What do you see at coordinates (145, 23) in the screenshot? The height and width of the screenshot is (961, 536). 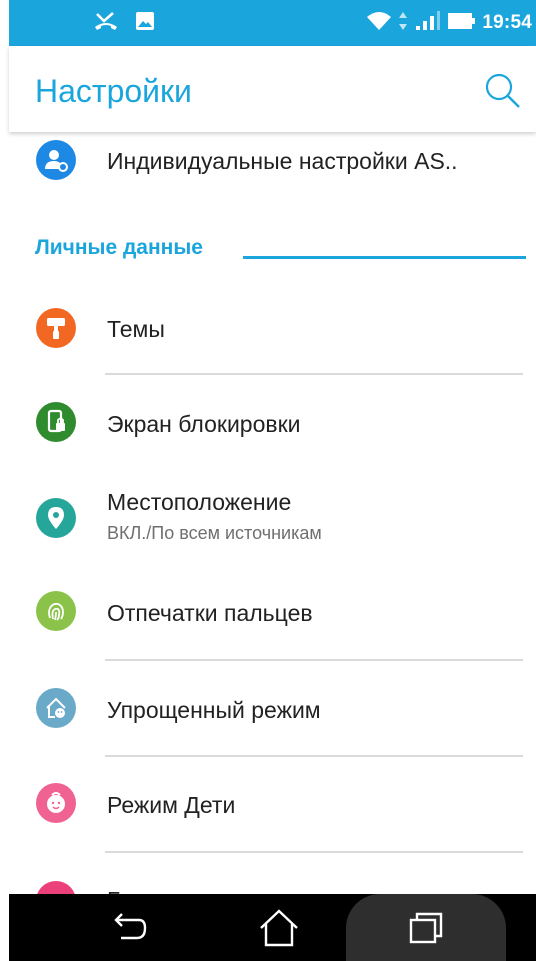 I see `image-icon` at bounding box center [145, 23].